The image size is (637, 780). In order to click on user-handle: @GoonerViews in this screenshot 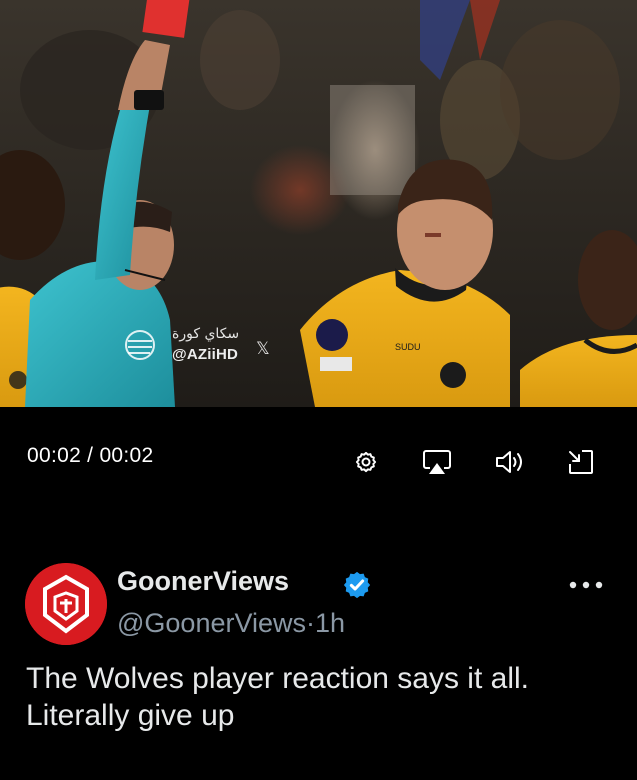, I will do `click(211, 623)`.